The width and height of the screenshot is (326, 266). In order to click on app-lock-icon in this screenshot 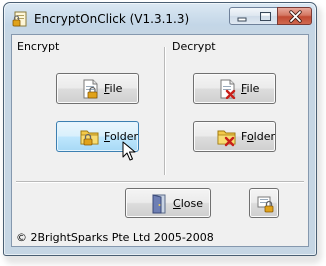, I will do `click(19, 19)`.